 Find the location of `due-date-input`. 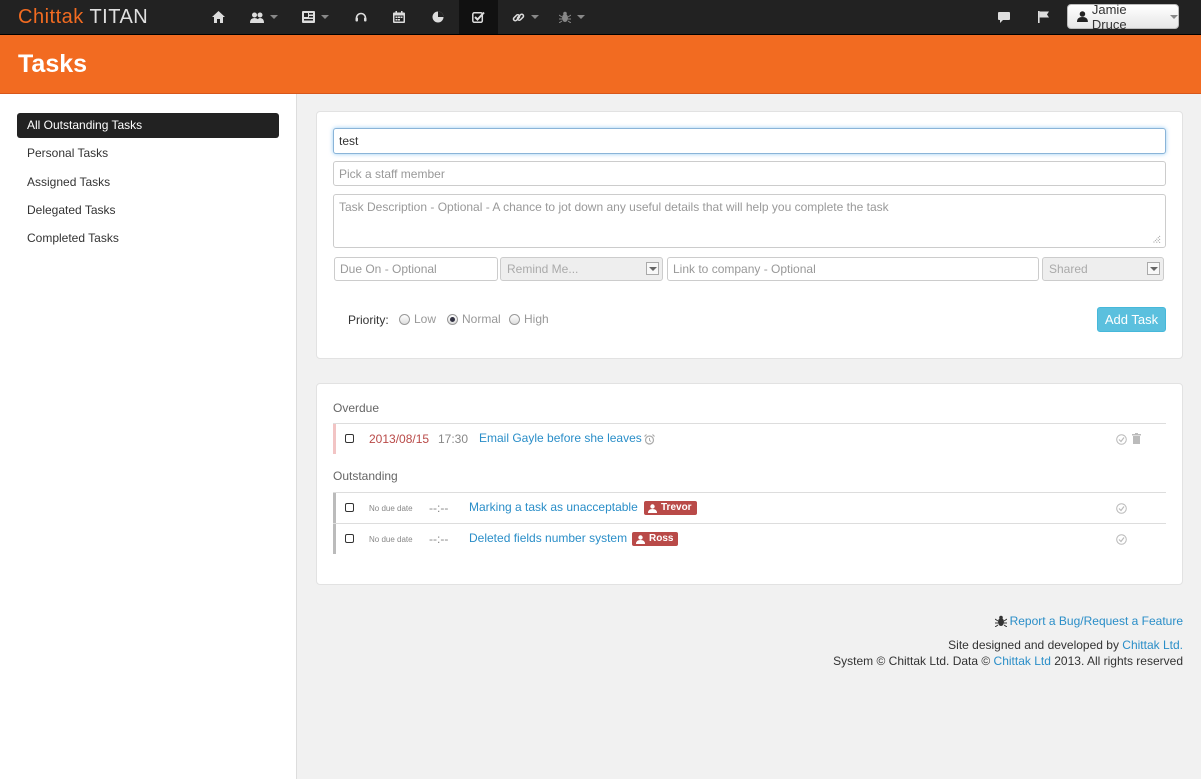

due-date-input is located at coordinates (416, 269).